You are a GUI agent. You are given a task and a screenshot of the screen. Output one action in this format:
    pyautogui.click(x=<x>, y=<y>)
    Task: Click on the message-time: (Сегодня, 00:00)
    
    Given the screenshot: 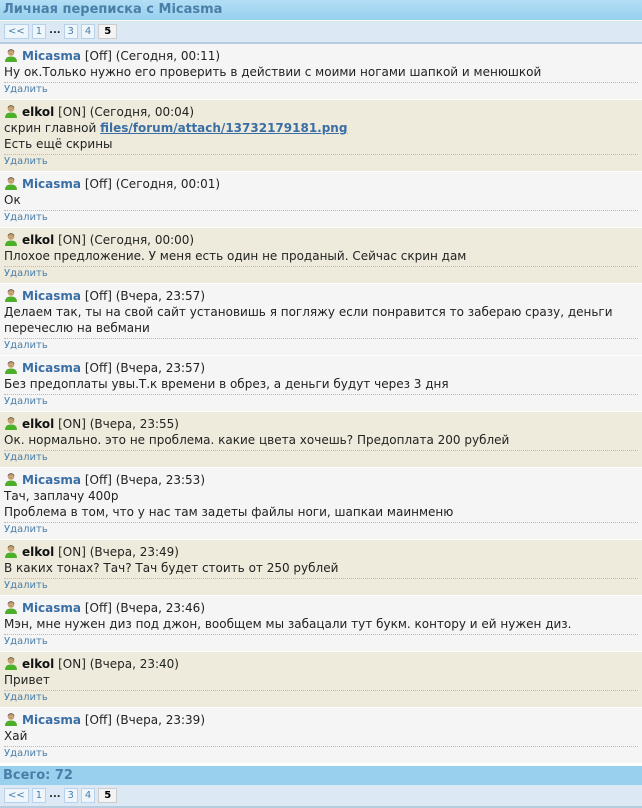 What is the action you would take?
    pyautogui.click(x=142, y=240)
    